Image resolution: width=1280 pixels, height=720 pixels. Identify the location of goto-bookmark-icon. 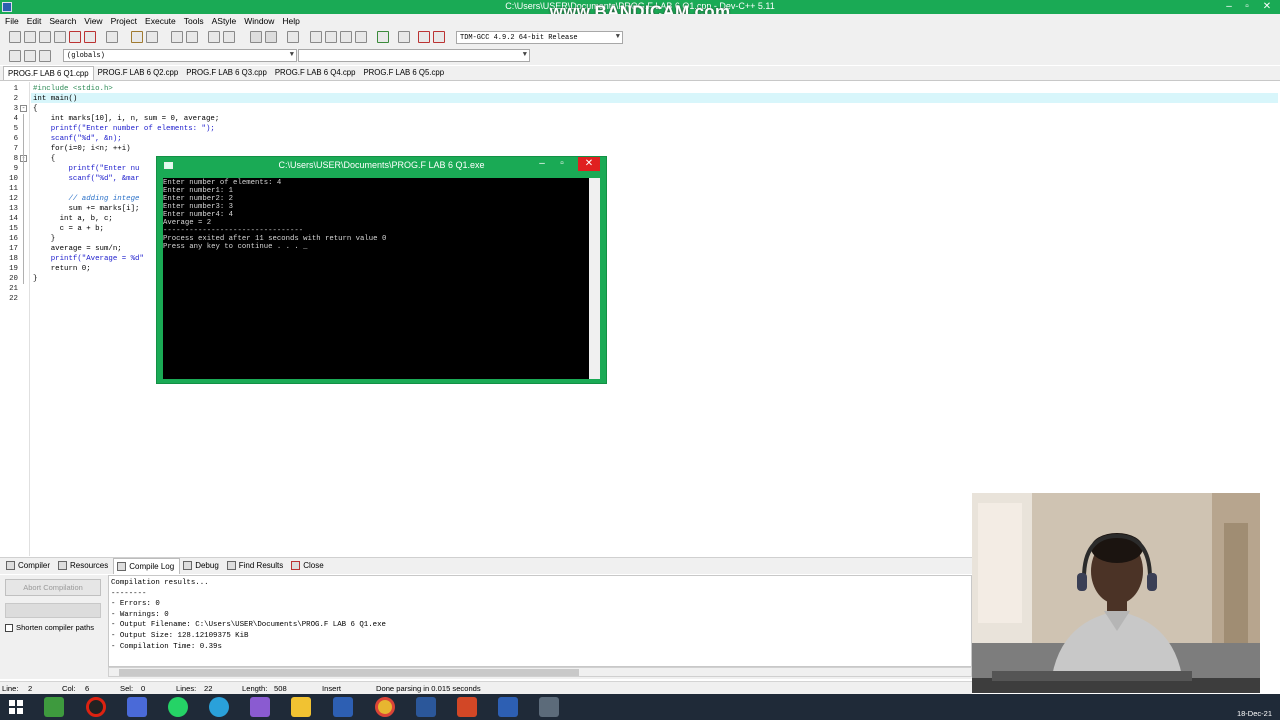
(45, 56).